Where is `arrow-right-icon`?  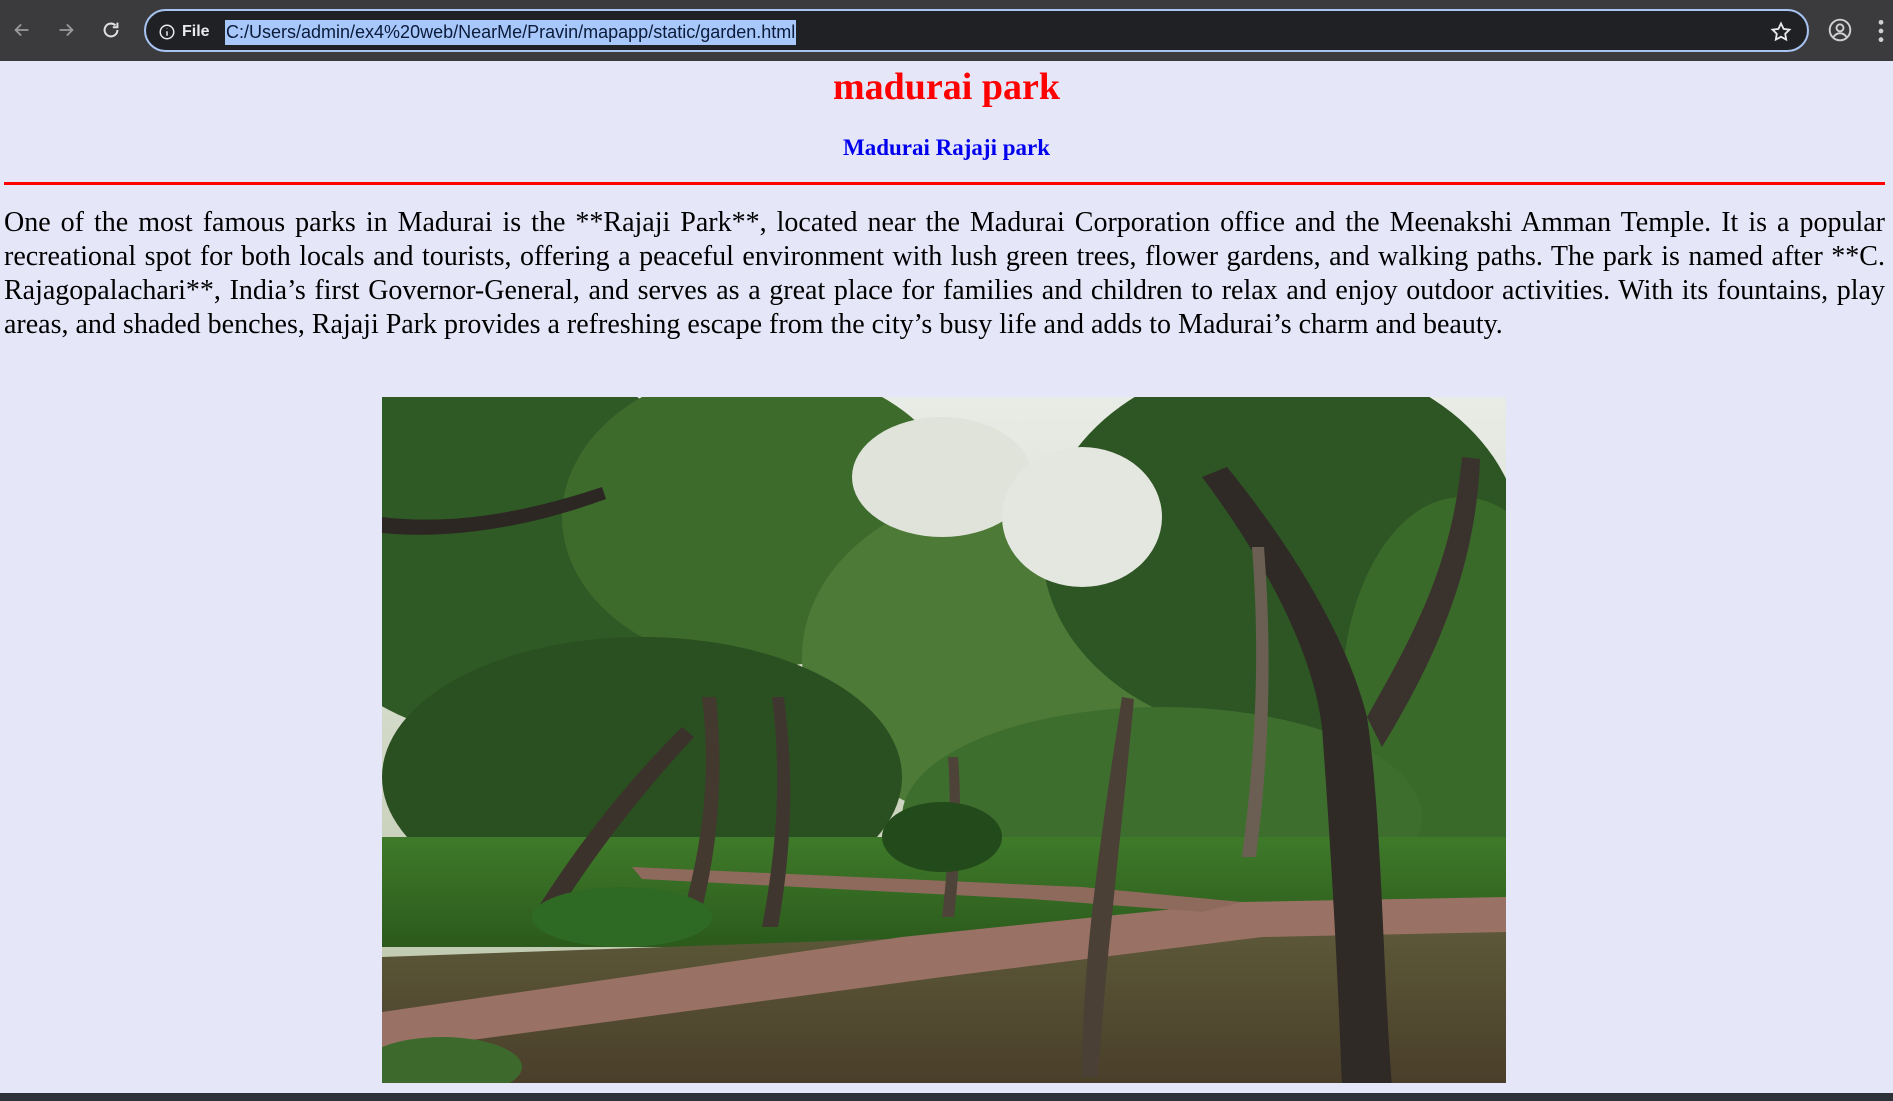 arrow-right-icon is located at coordinates (66, 30).